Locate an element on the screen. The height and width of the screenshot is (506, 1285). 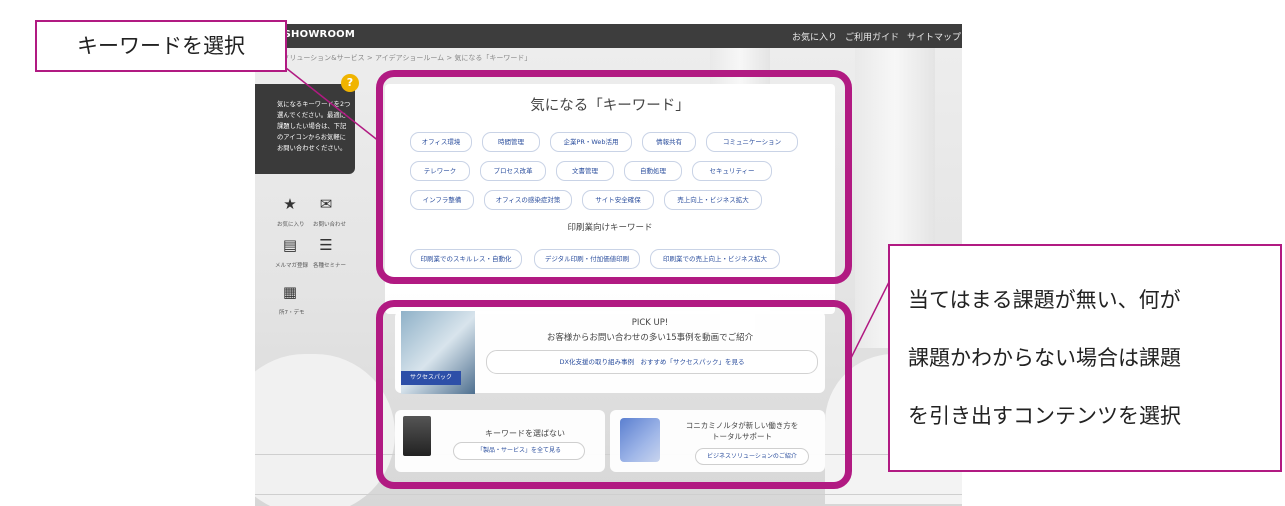
left-callout-text: キーワードを選択 is located at coordinates (161, 46).